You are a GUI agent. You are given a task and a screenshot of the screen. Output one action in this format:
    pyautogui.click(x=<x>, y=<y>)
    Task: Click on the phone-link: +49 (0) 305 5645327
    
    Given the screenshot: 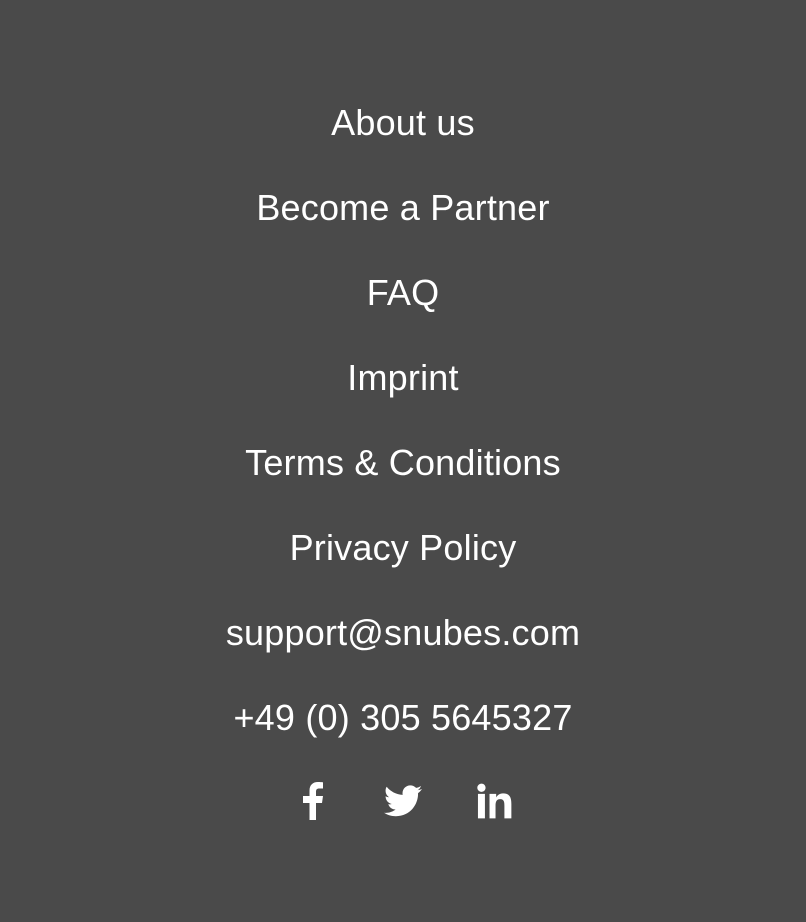 What is the action you would take?
    pyautogui.click(x=402, y=717)
    